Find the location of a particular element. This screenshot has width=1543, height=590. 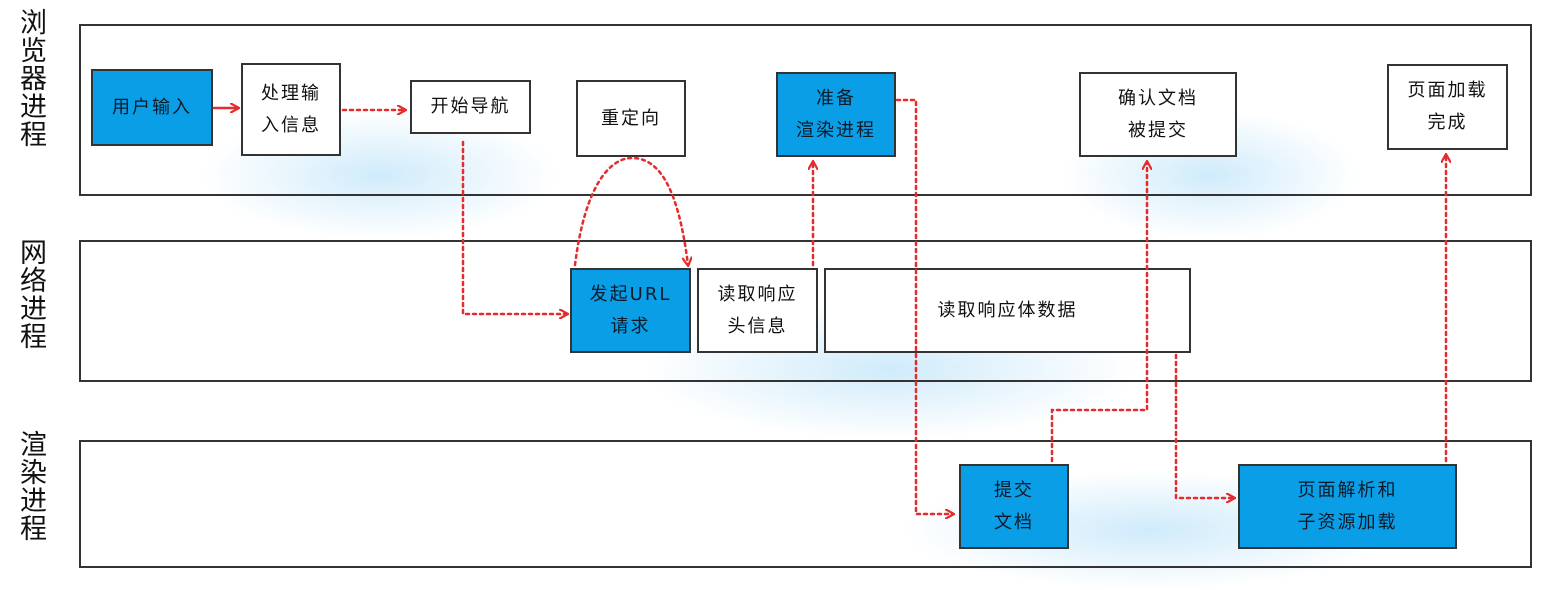

arrow-navigation-to-request is located at coordinates (514, 227).